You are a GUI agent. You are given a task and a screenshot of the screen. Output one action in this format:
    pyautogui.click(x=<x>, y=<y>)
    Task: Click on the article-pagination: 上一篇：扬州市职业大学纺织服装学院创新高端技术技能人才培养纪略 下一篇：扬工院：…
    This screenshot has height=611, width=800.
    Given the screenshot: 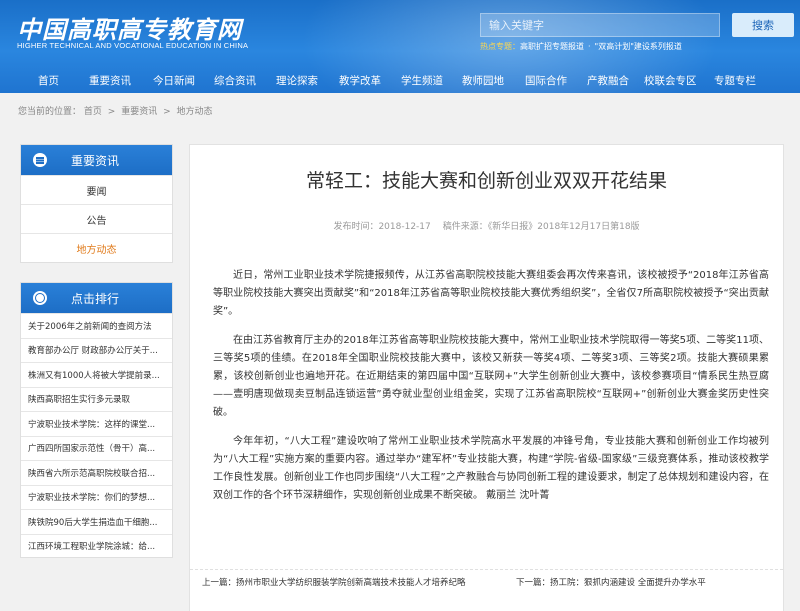 What is the action you would take?
    pyautogui.click(x=486, y=578)
    